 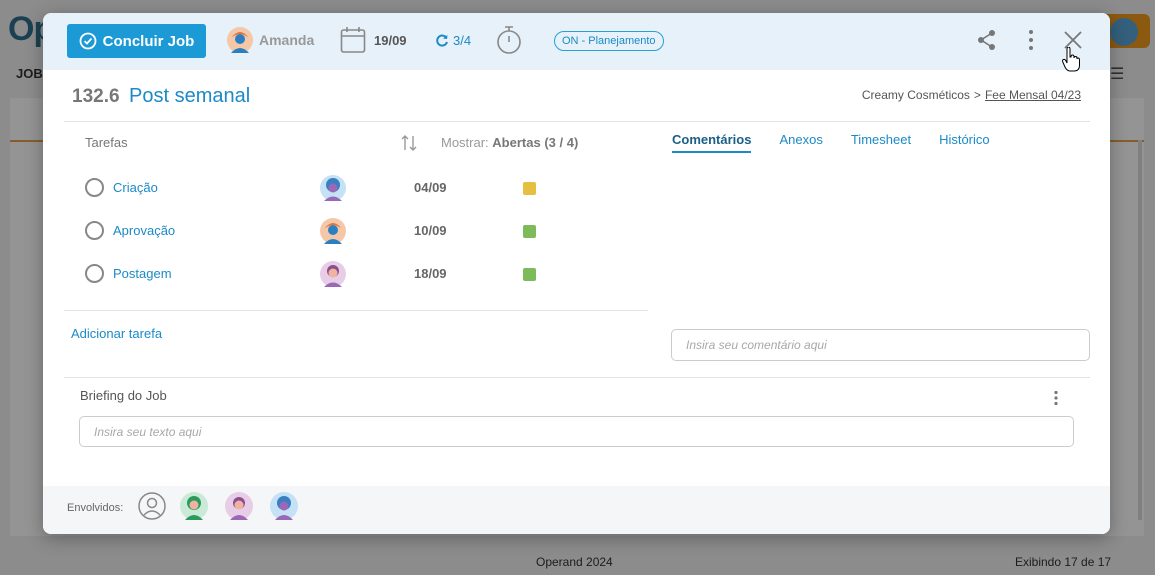 What do you see at coordinates (96, 96) in the screenshot?
I see `job-id: 132.6` at bounding box center [96, 96].